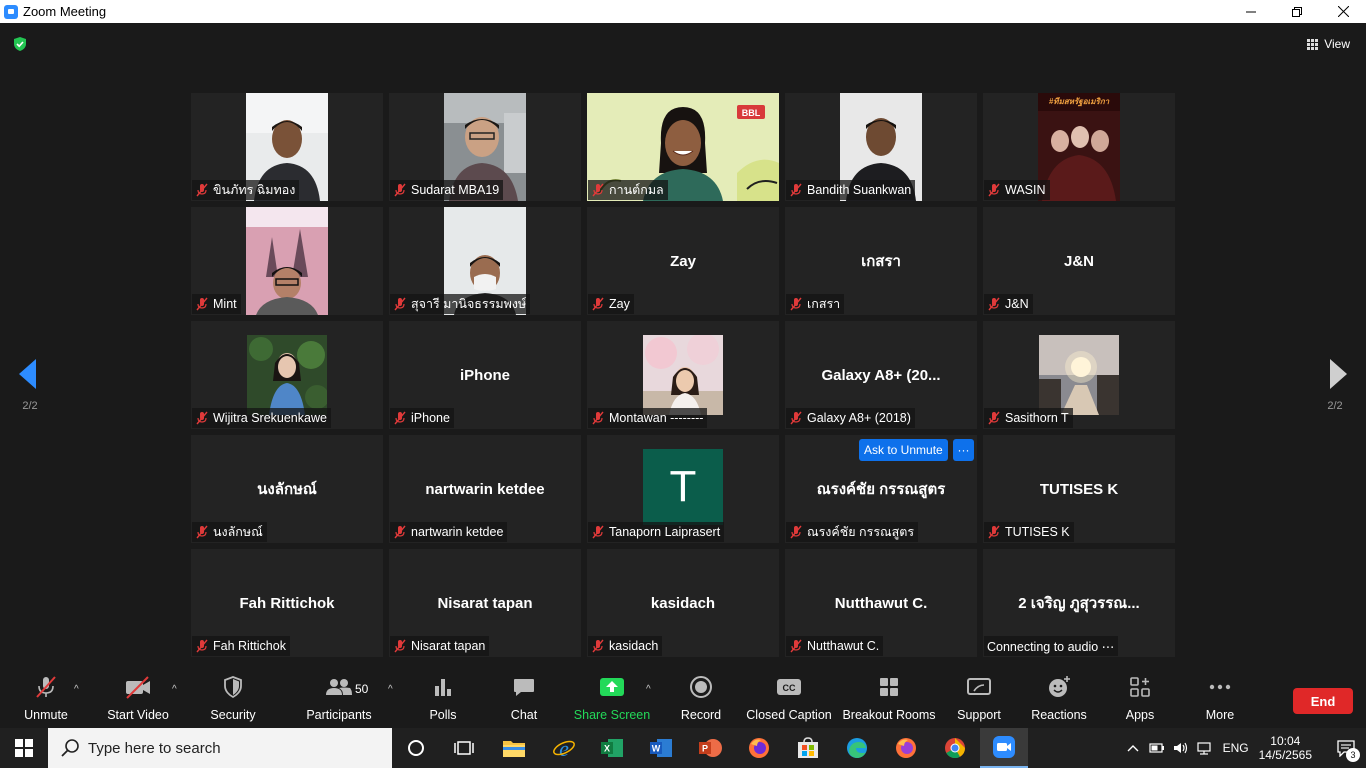  Describe the element at coordinates (28, 374) in the screenshot. I see `previous-page-arrow-icon` at that location.